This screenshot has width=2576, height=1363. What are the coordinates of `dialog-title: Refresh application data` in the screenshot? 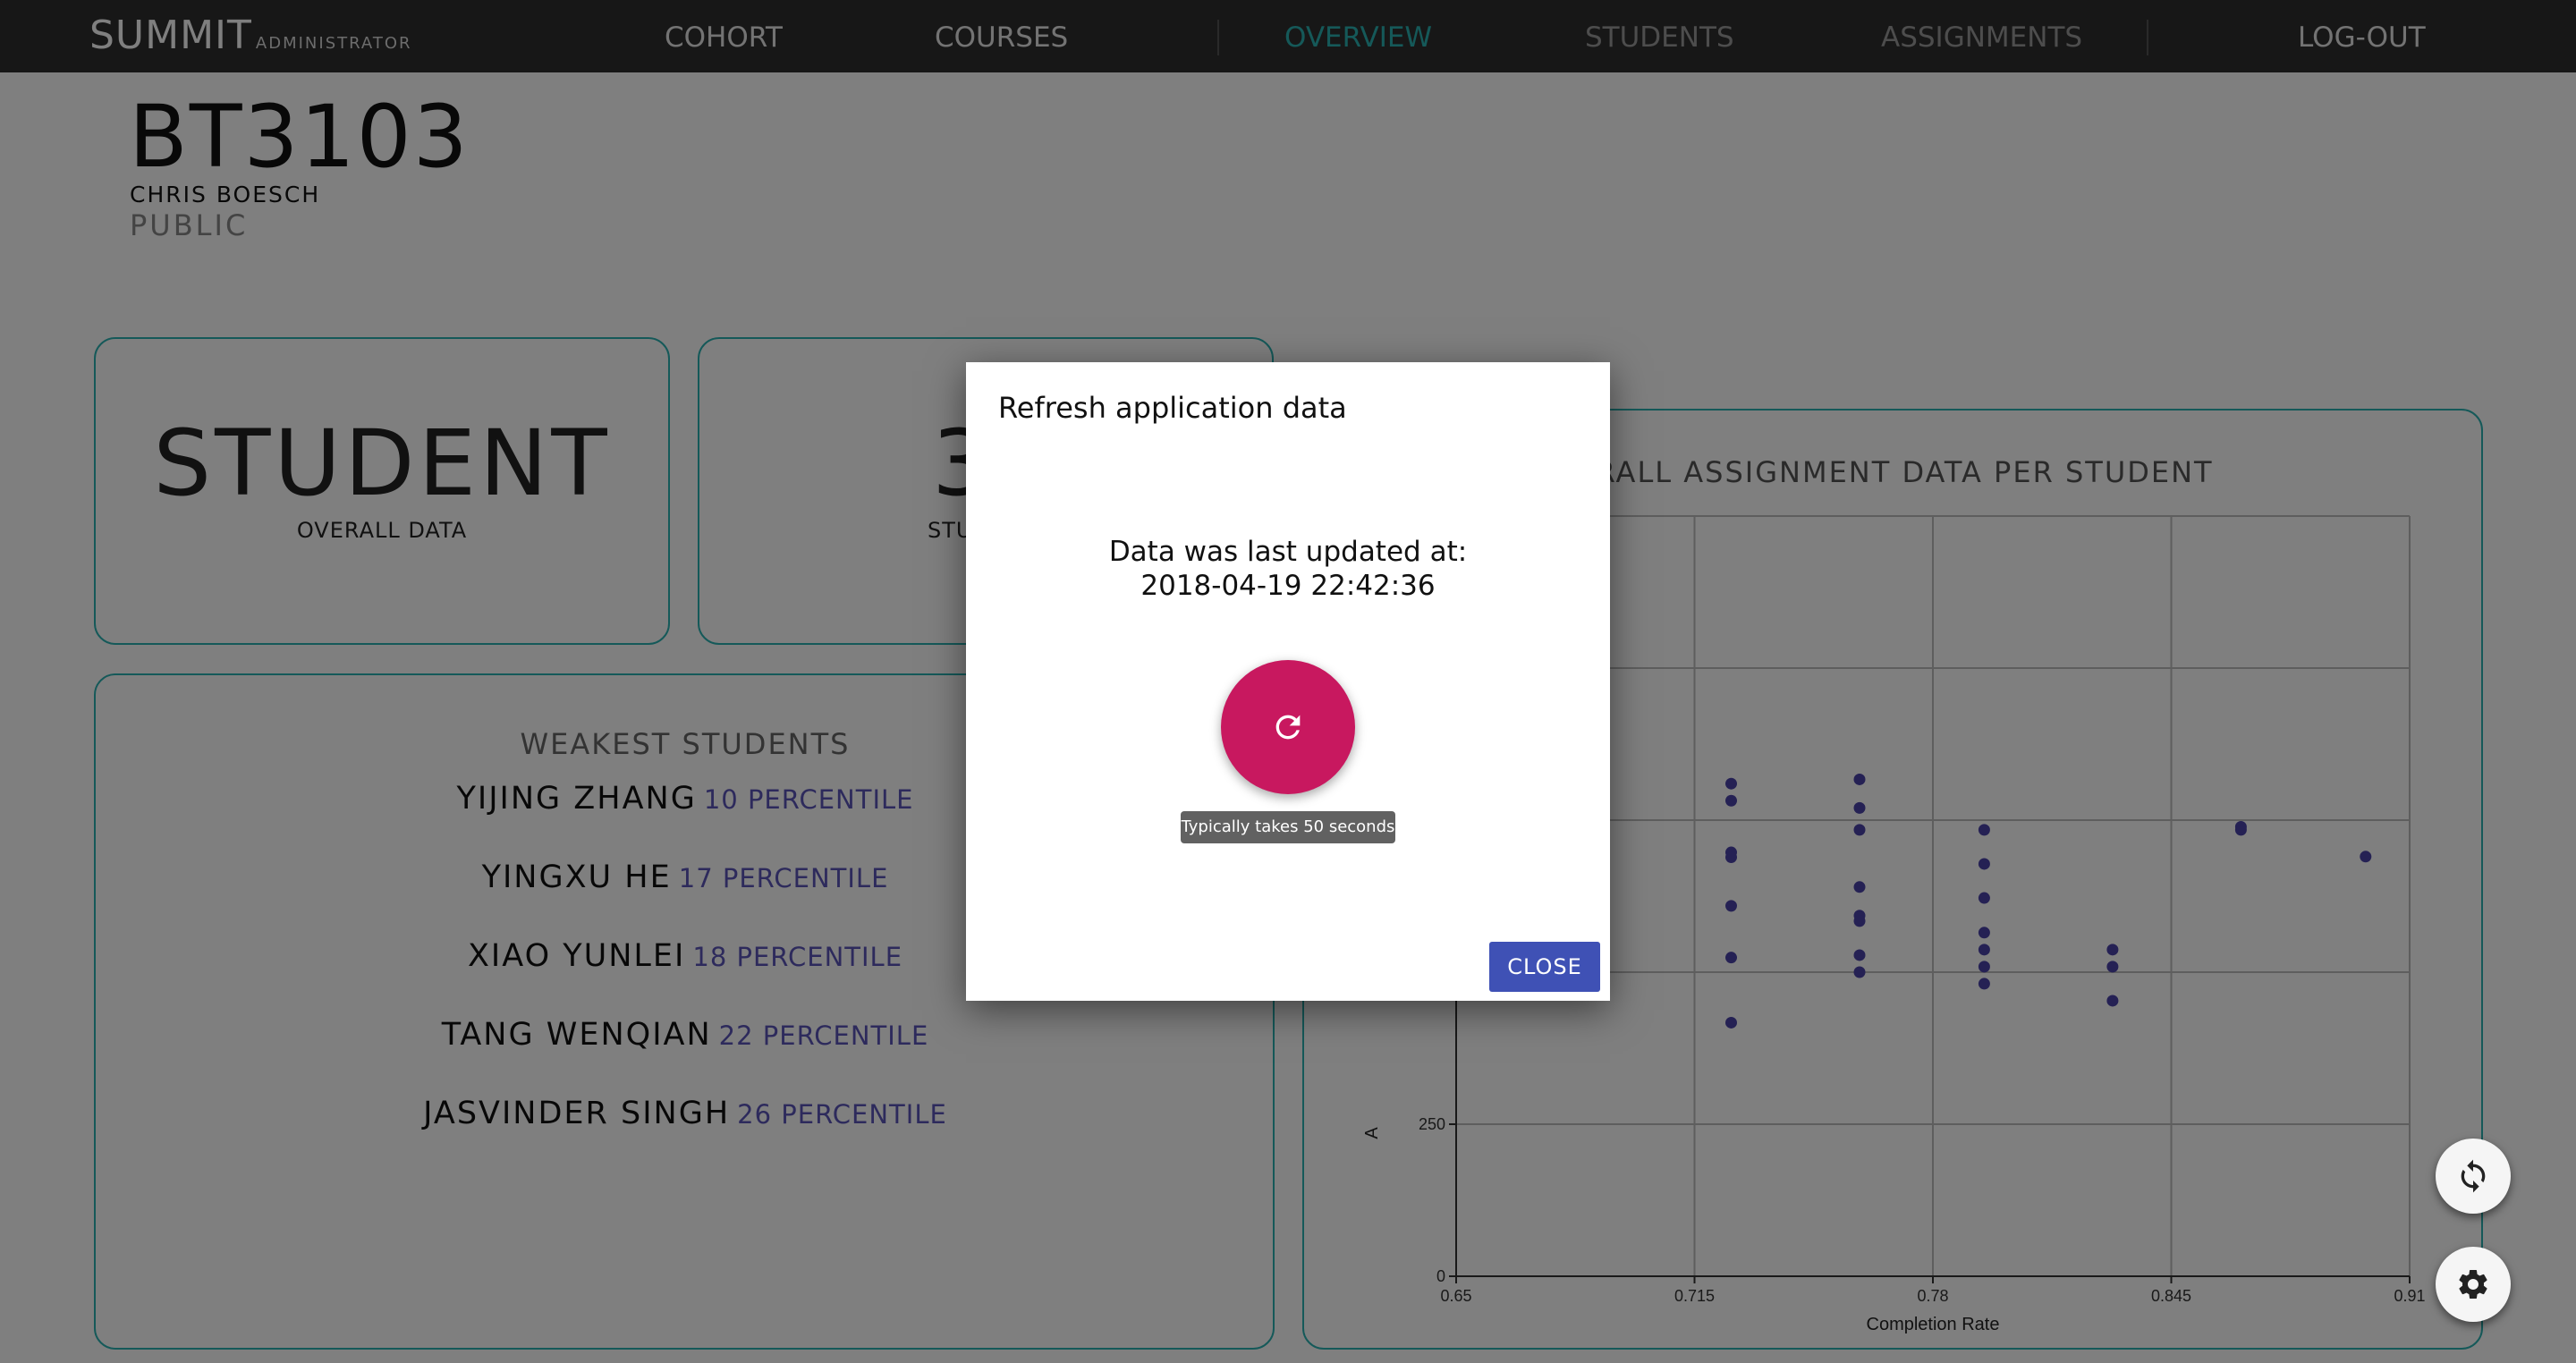 It's located at (1172, 408).